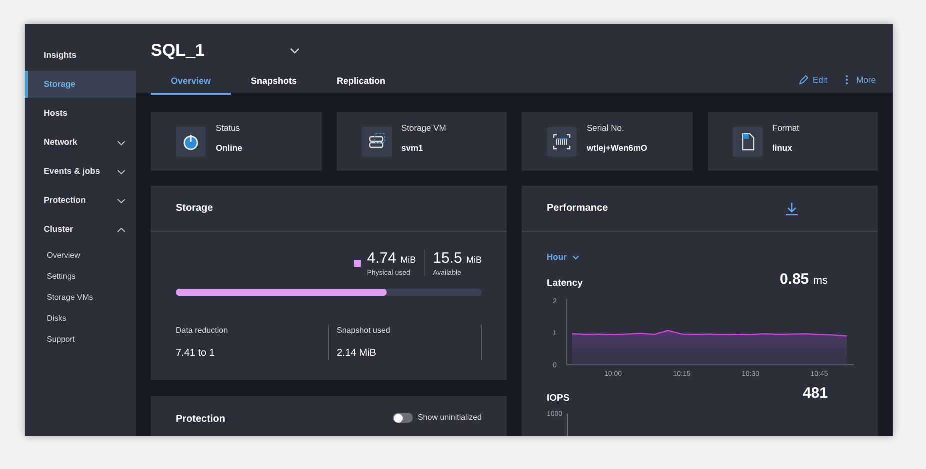  Describe the element at coordinates (50, 276) in the screenshot. I see `sidebar-subitem: Settings` at that location.